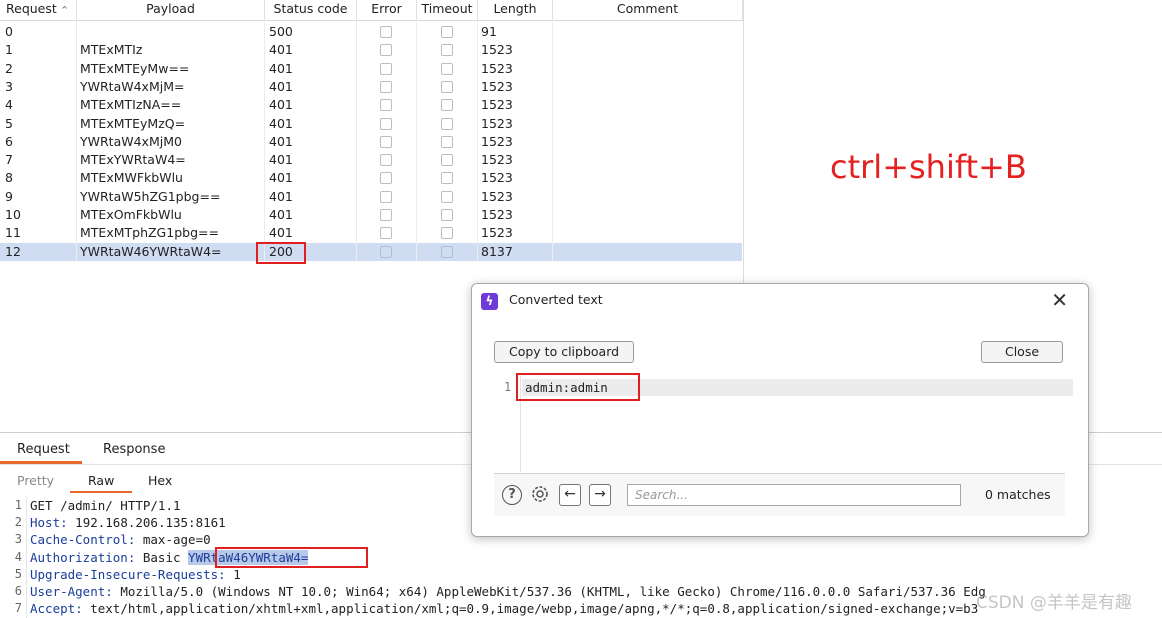  I want to click on col-comment: Comment, so click(648, 10).